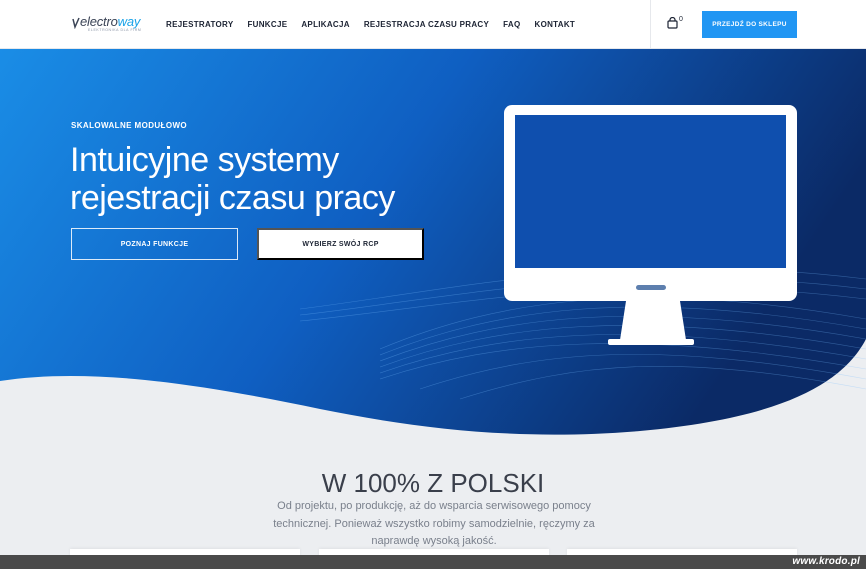 This screenshot has width=866, height=569. I want to click on logo: electroway ELEKTRONIKA DLA FIRM, so click(110, 24).